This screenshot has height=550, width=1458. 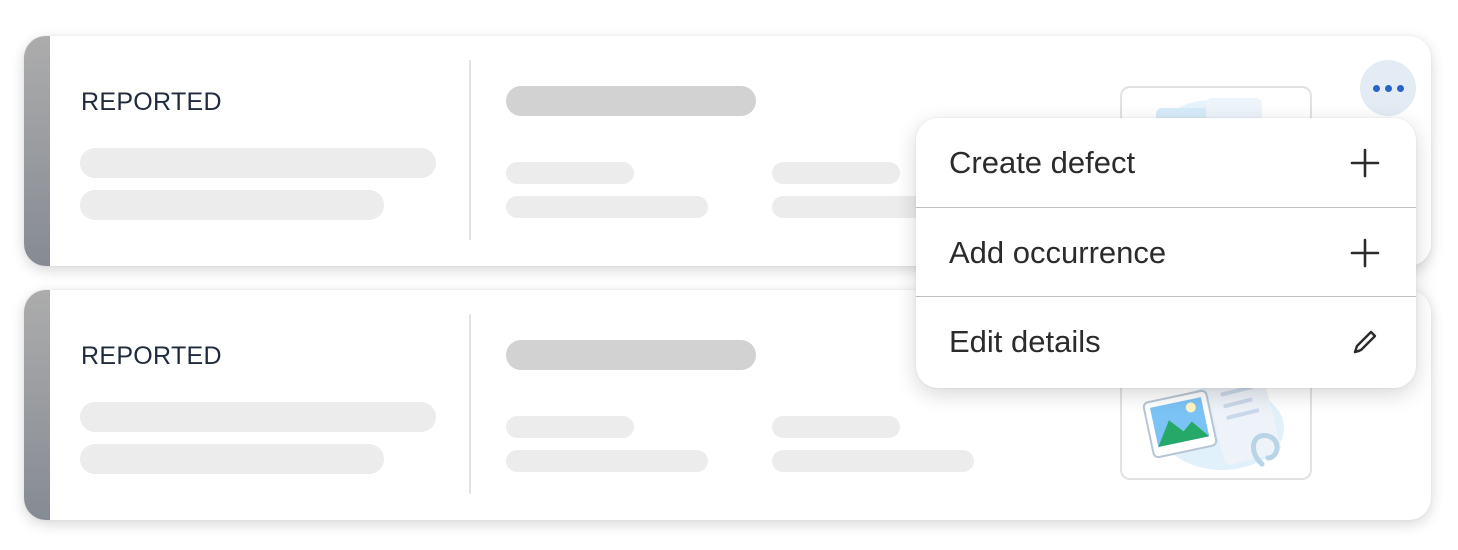 I want to click on menu-item-label: Create defect, so click(x=1042, y=162).